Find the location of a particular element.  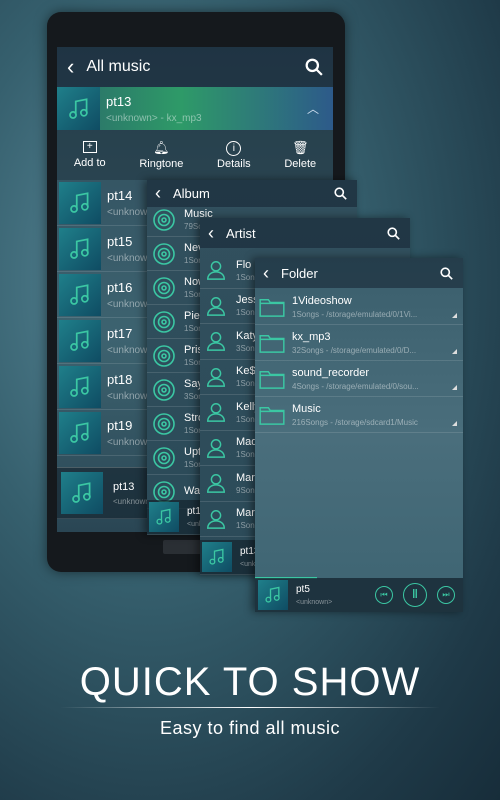

player-title: pt5 is located at coordinates (303, 589).